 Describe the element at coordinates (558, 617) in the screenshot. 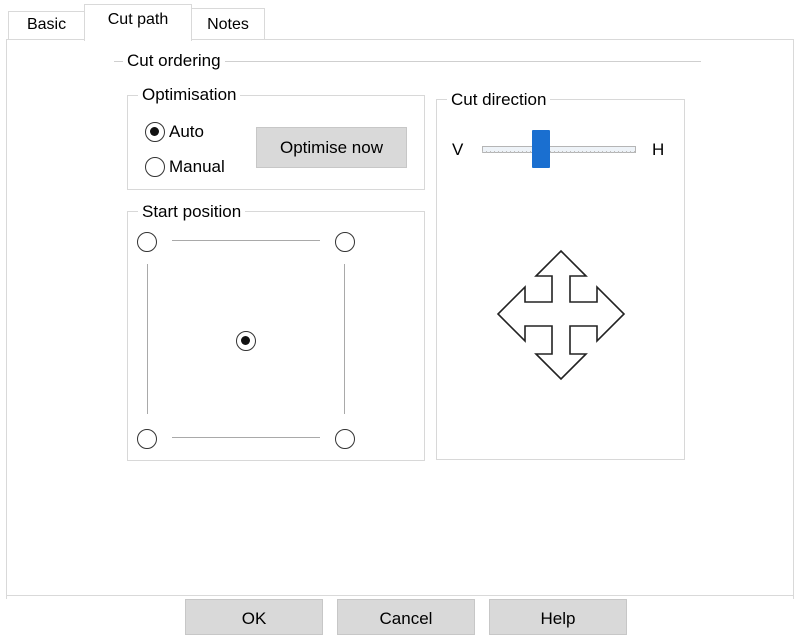

I see `help-button: Help` at that location.